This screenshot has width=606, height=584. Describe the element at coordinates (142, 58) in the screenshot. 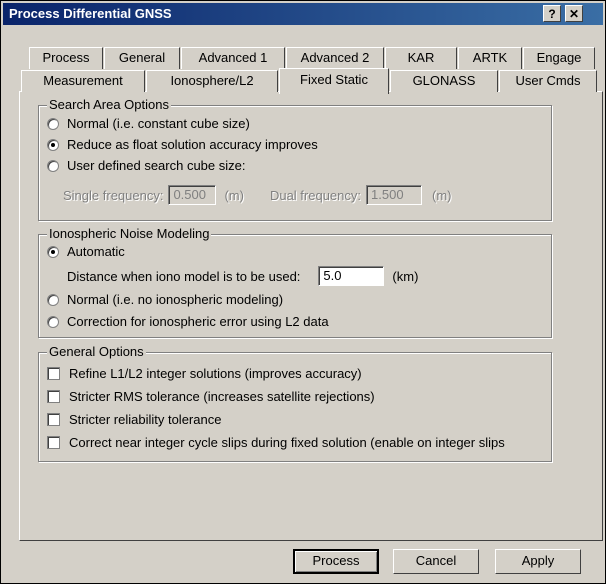

I see `tab-general: General` at that location.